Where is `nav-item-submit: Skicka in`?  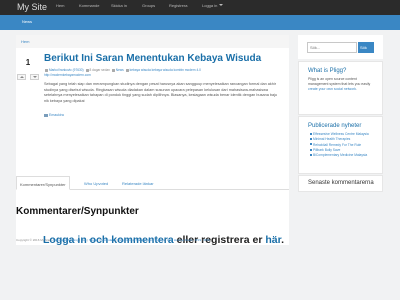
nav-item-submit: Skicka in is located at coordinates (119, 5).